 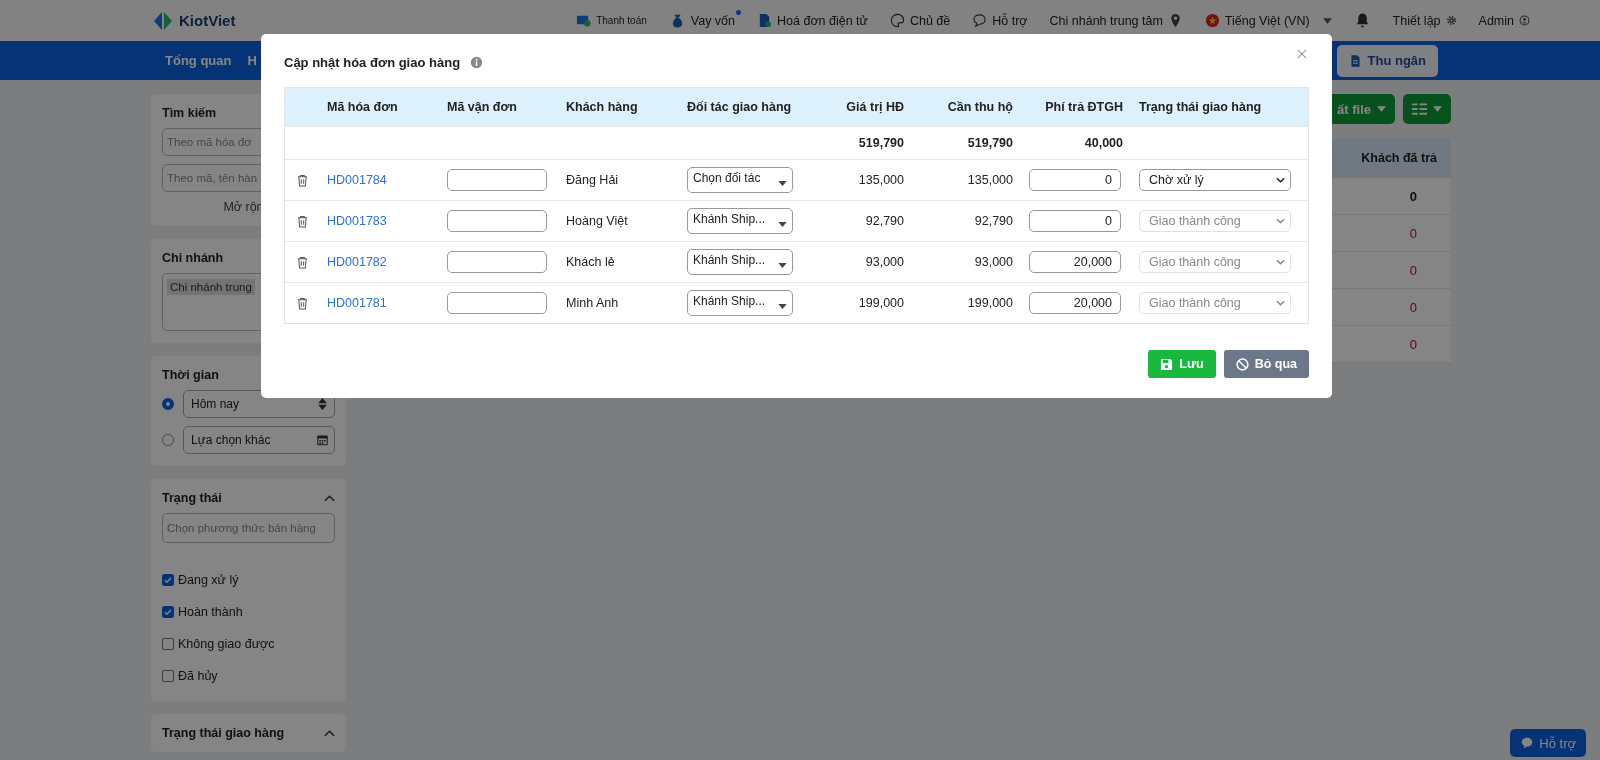 I want to click on sales-method-field: Chọn phương thức bán hàng, so click(x=248, y=528).